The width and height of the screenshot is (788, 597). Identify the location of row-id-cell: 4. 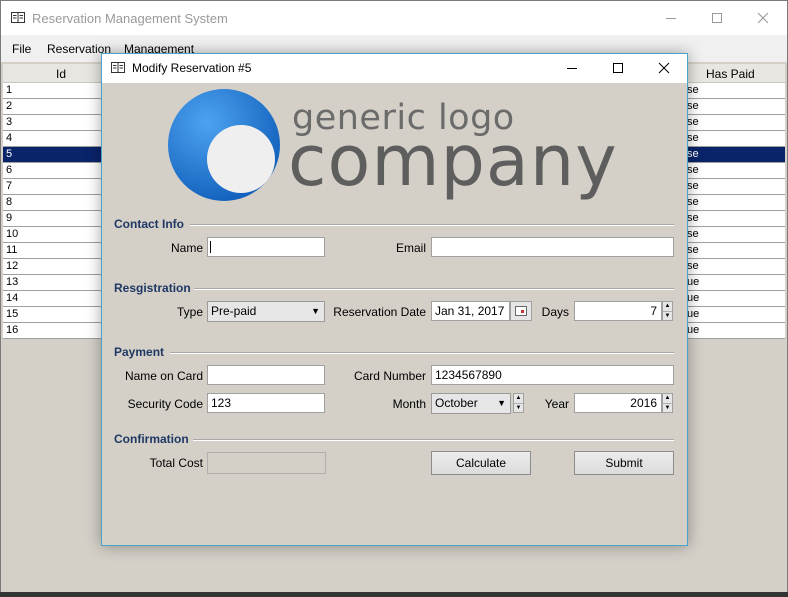
(9, 138).